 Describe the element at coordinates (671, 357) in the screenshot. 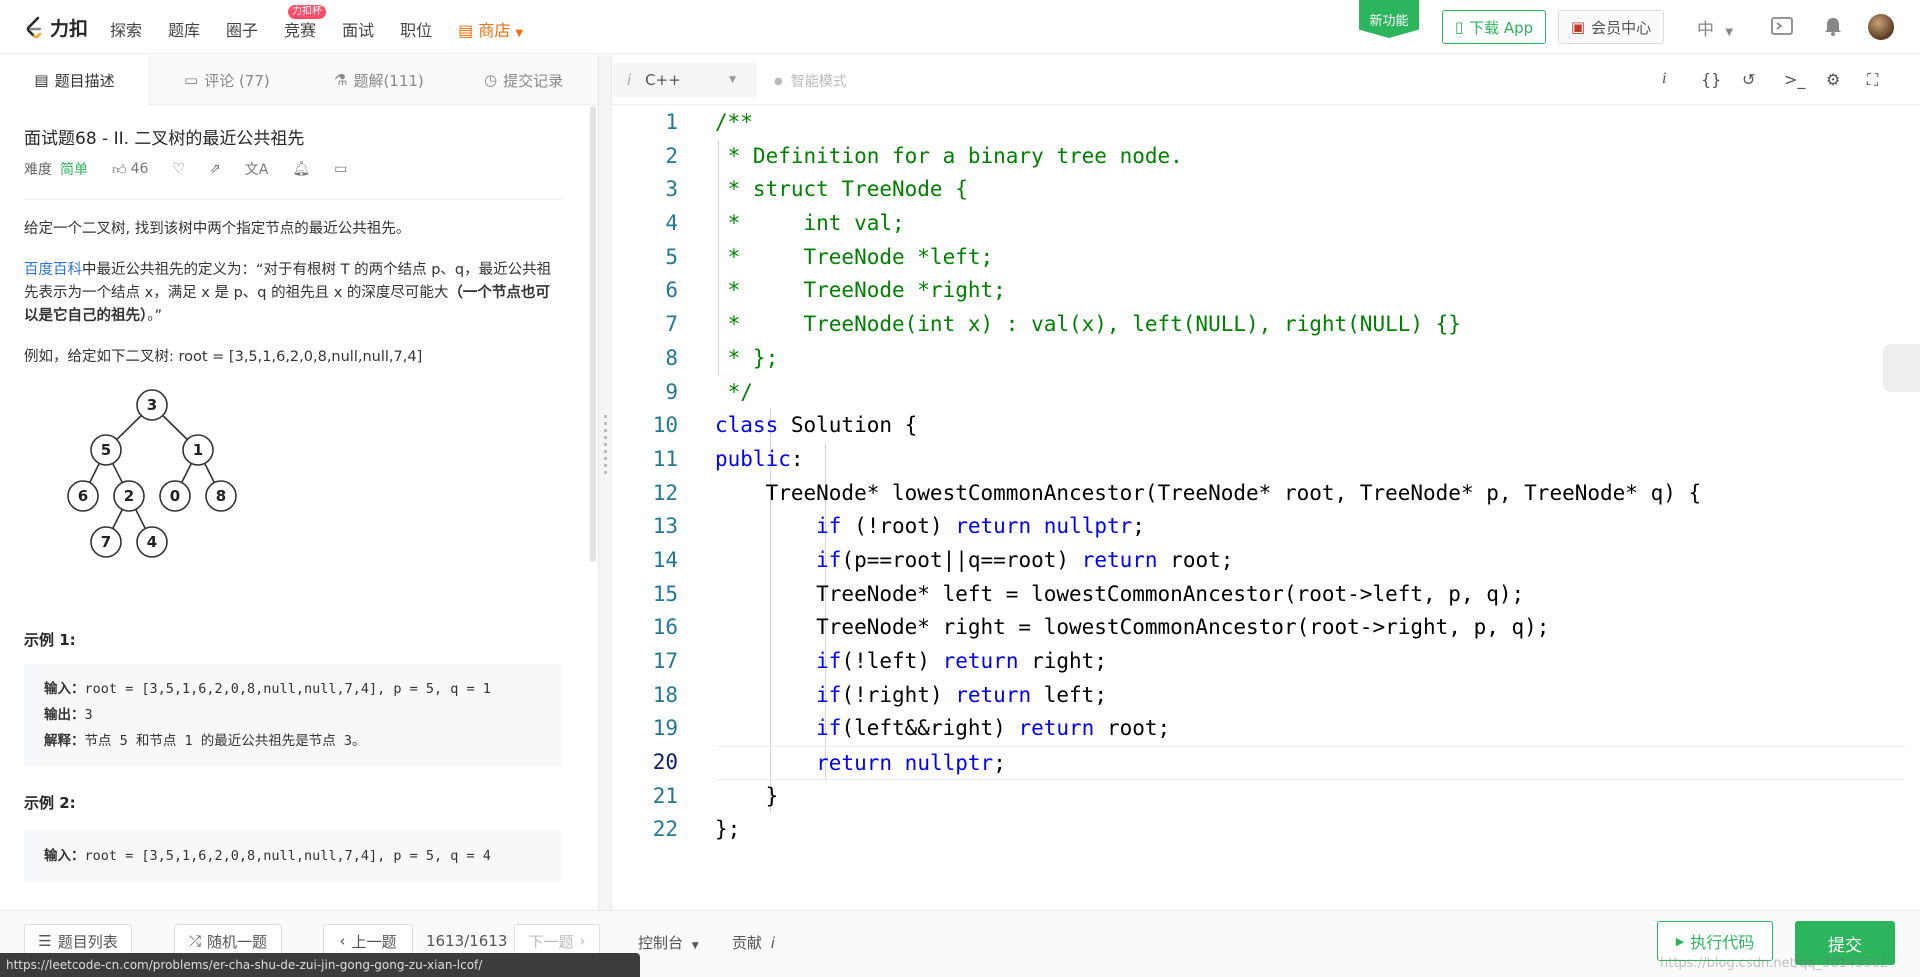

I see `line-number: 8` at that location.